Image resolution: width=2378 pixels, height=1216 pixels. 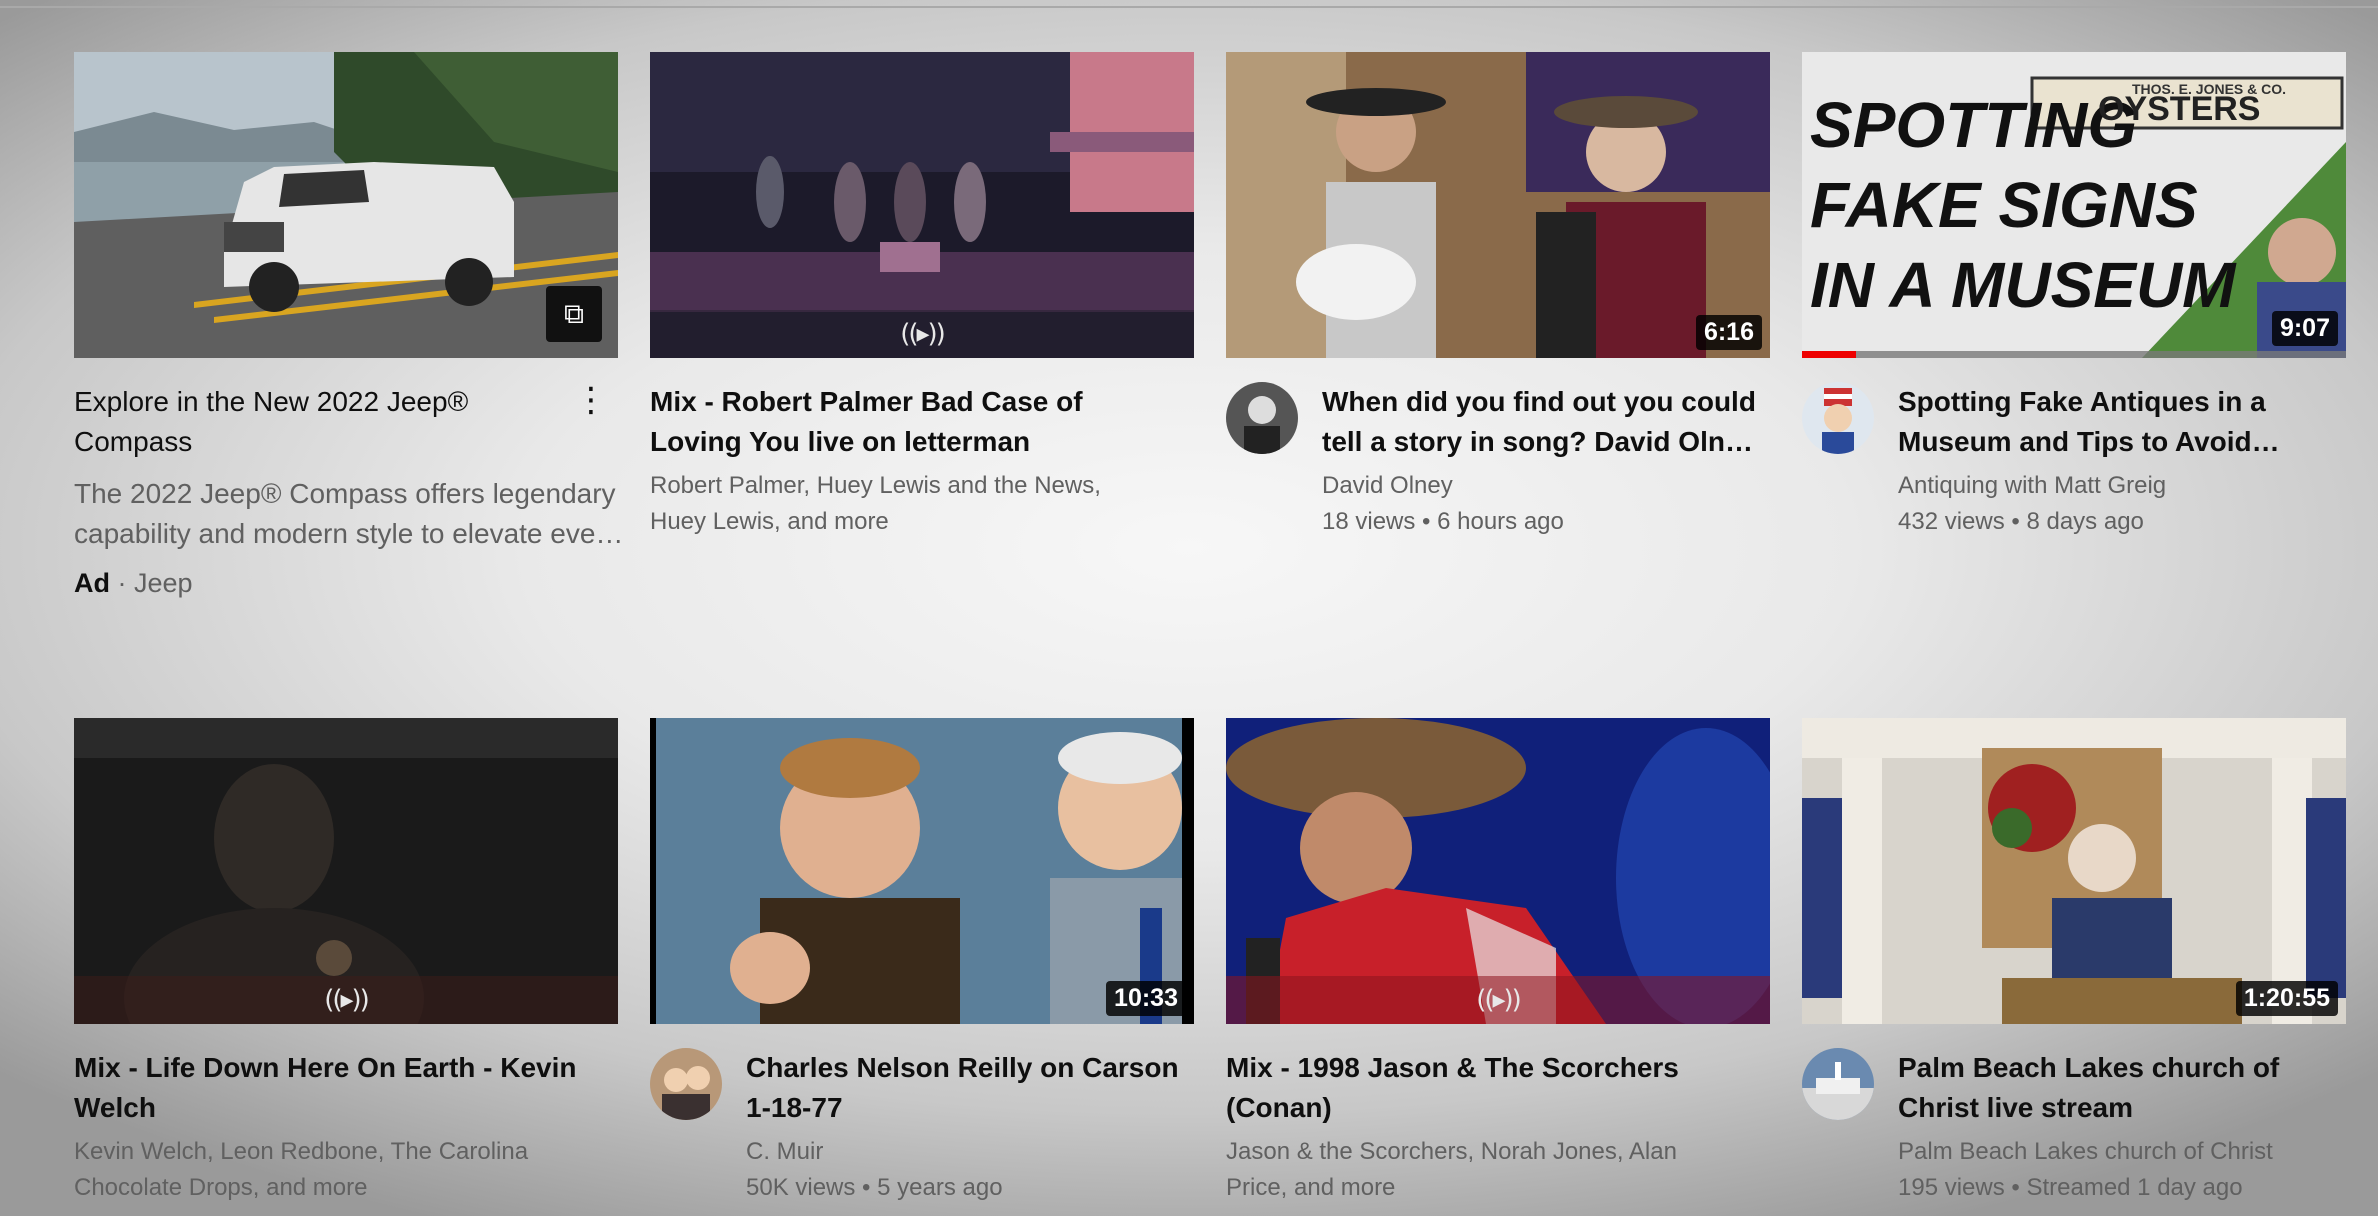 What do you see at coordinates (1443, 521) in the screenshot?
I see `video-stats: 18 views • 6 hours ago` at bounding box center [1443, 521].